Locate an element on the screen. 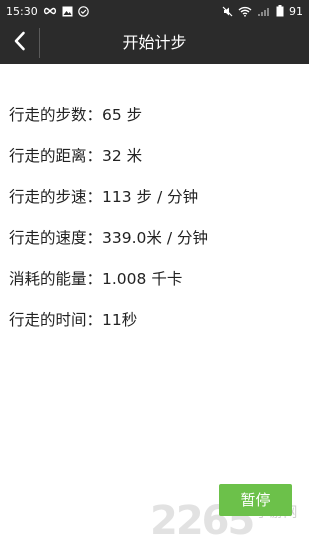 Image resolution: width=320 pixels, height=550 pixels. stat-value: 339.0米 / 分钟 is located at coordinates (155, 238).